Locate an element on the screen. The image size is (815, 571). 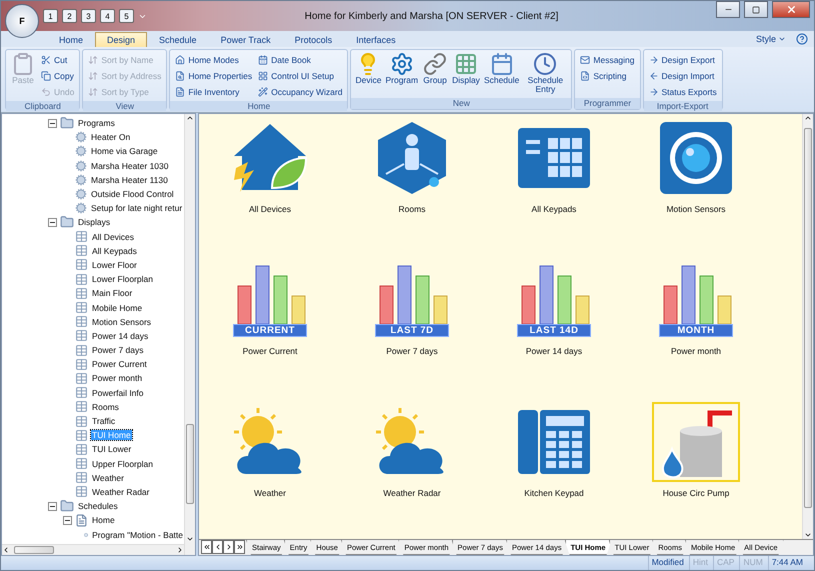
style-menu: Style is located at coordinates (771, 39).